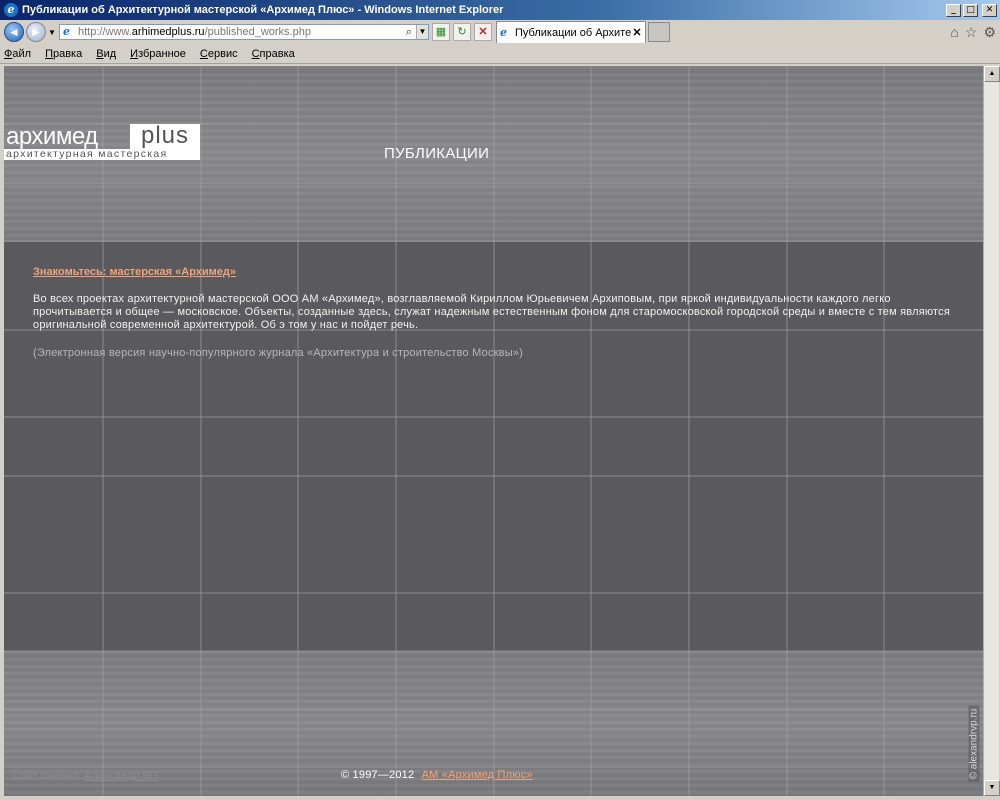  What do you see at coordinates (991, 431) in the screenshot?
I see `vertical-scrollbar: ▲ ▼` at bounding box center [991, 431].